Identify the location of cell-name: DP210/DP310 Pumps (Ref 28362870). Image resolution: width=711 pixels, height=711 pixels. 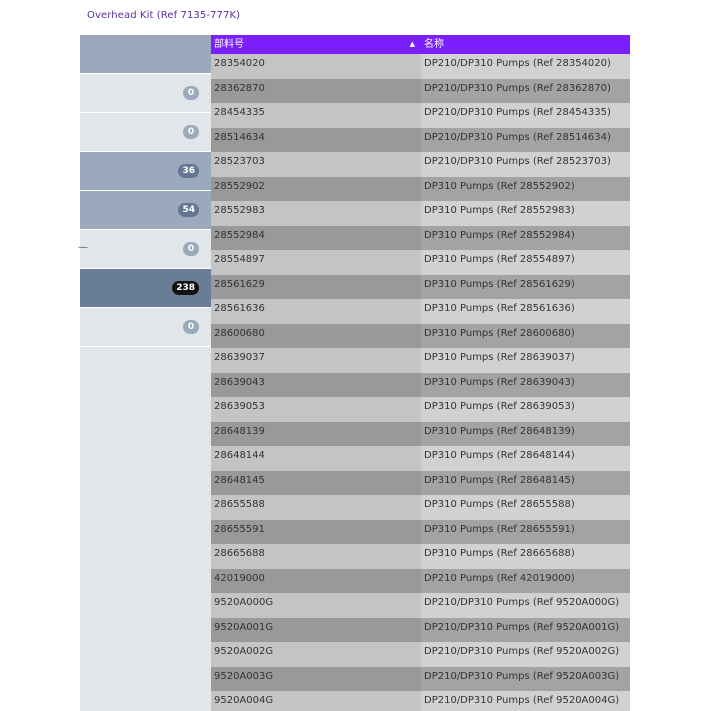
(525, 90).